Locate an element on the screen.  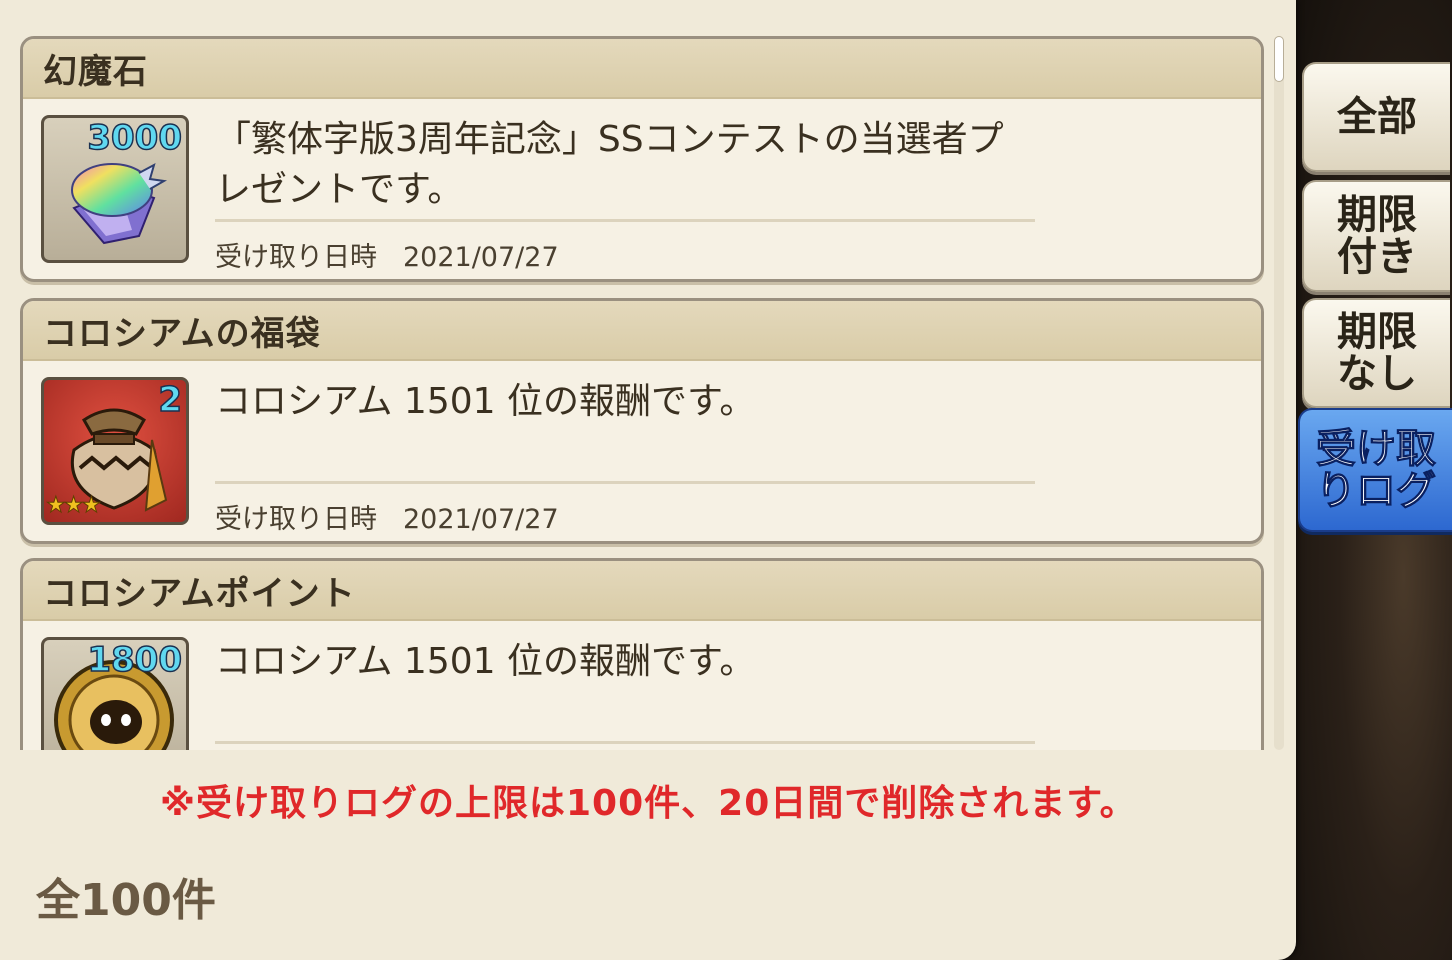
log-limit-notice: ※受け取りログの上限は100件、20日間で削除されます。 is located at coordinates (648, 803).